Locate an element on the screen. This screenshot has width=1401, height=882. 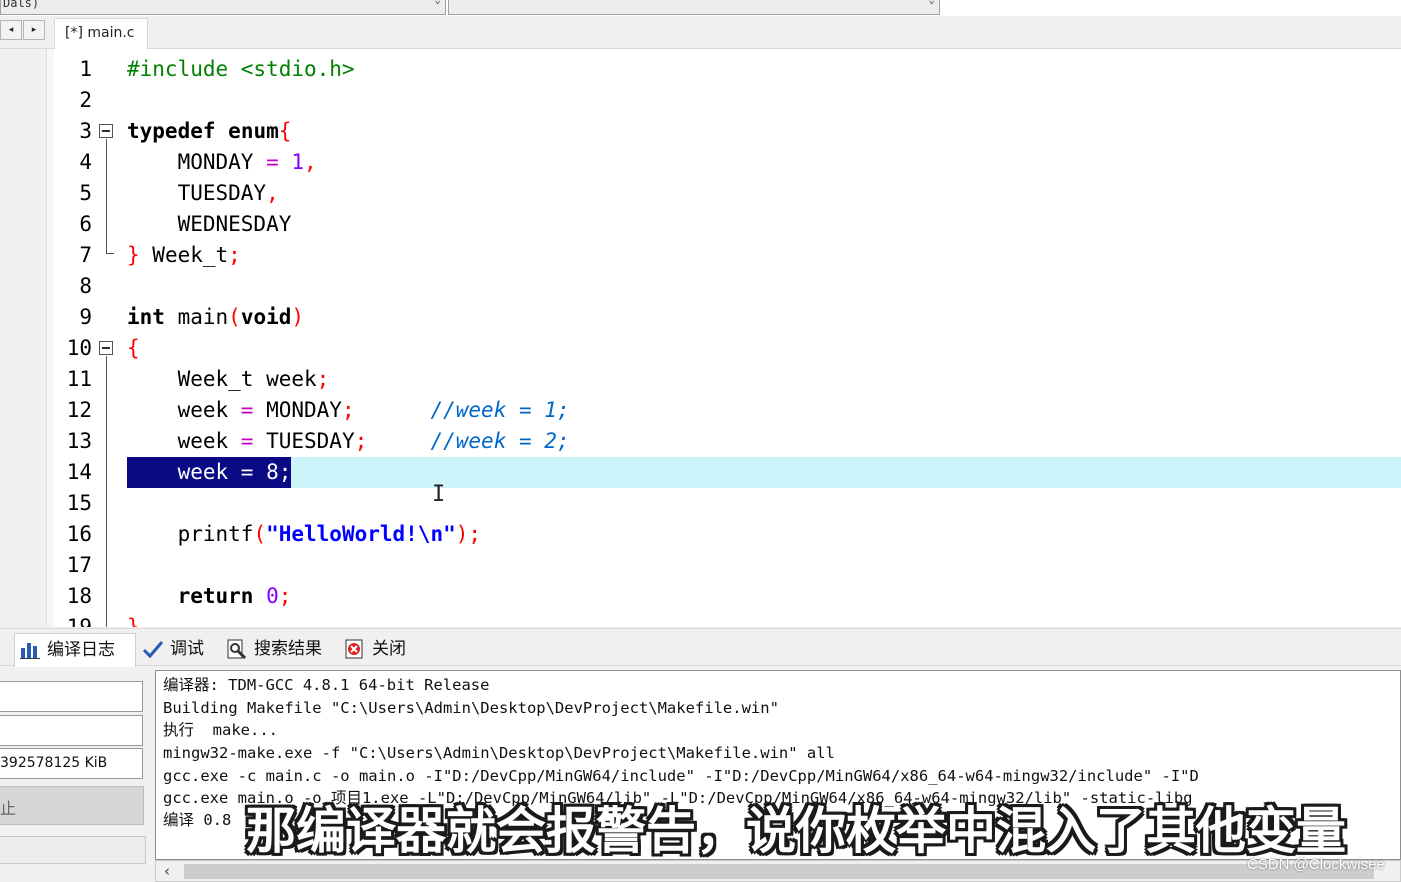
code-line: 3 typedef enum{ is located at coordinates (727, 131).